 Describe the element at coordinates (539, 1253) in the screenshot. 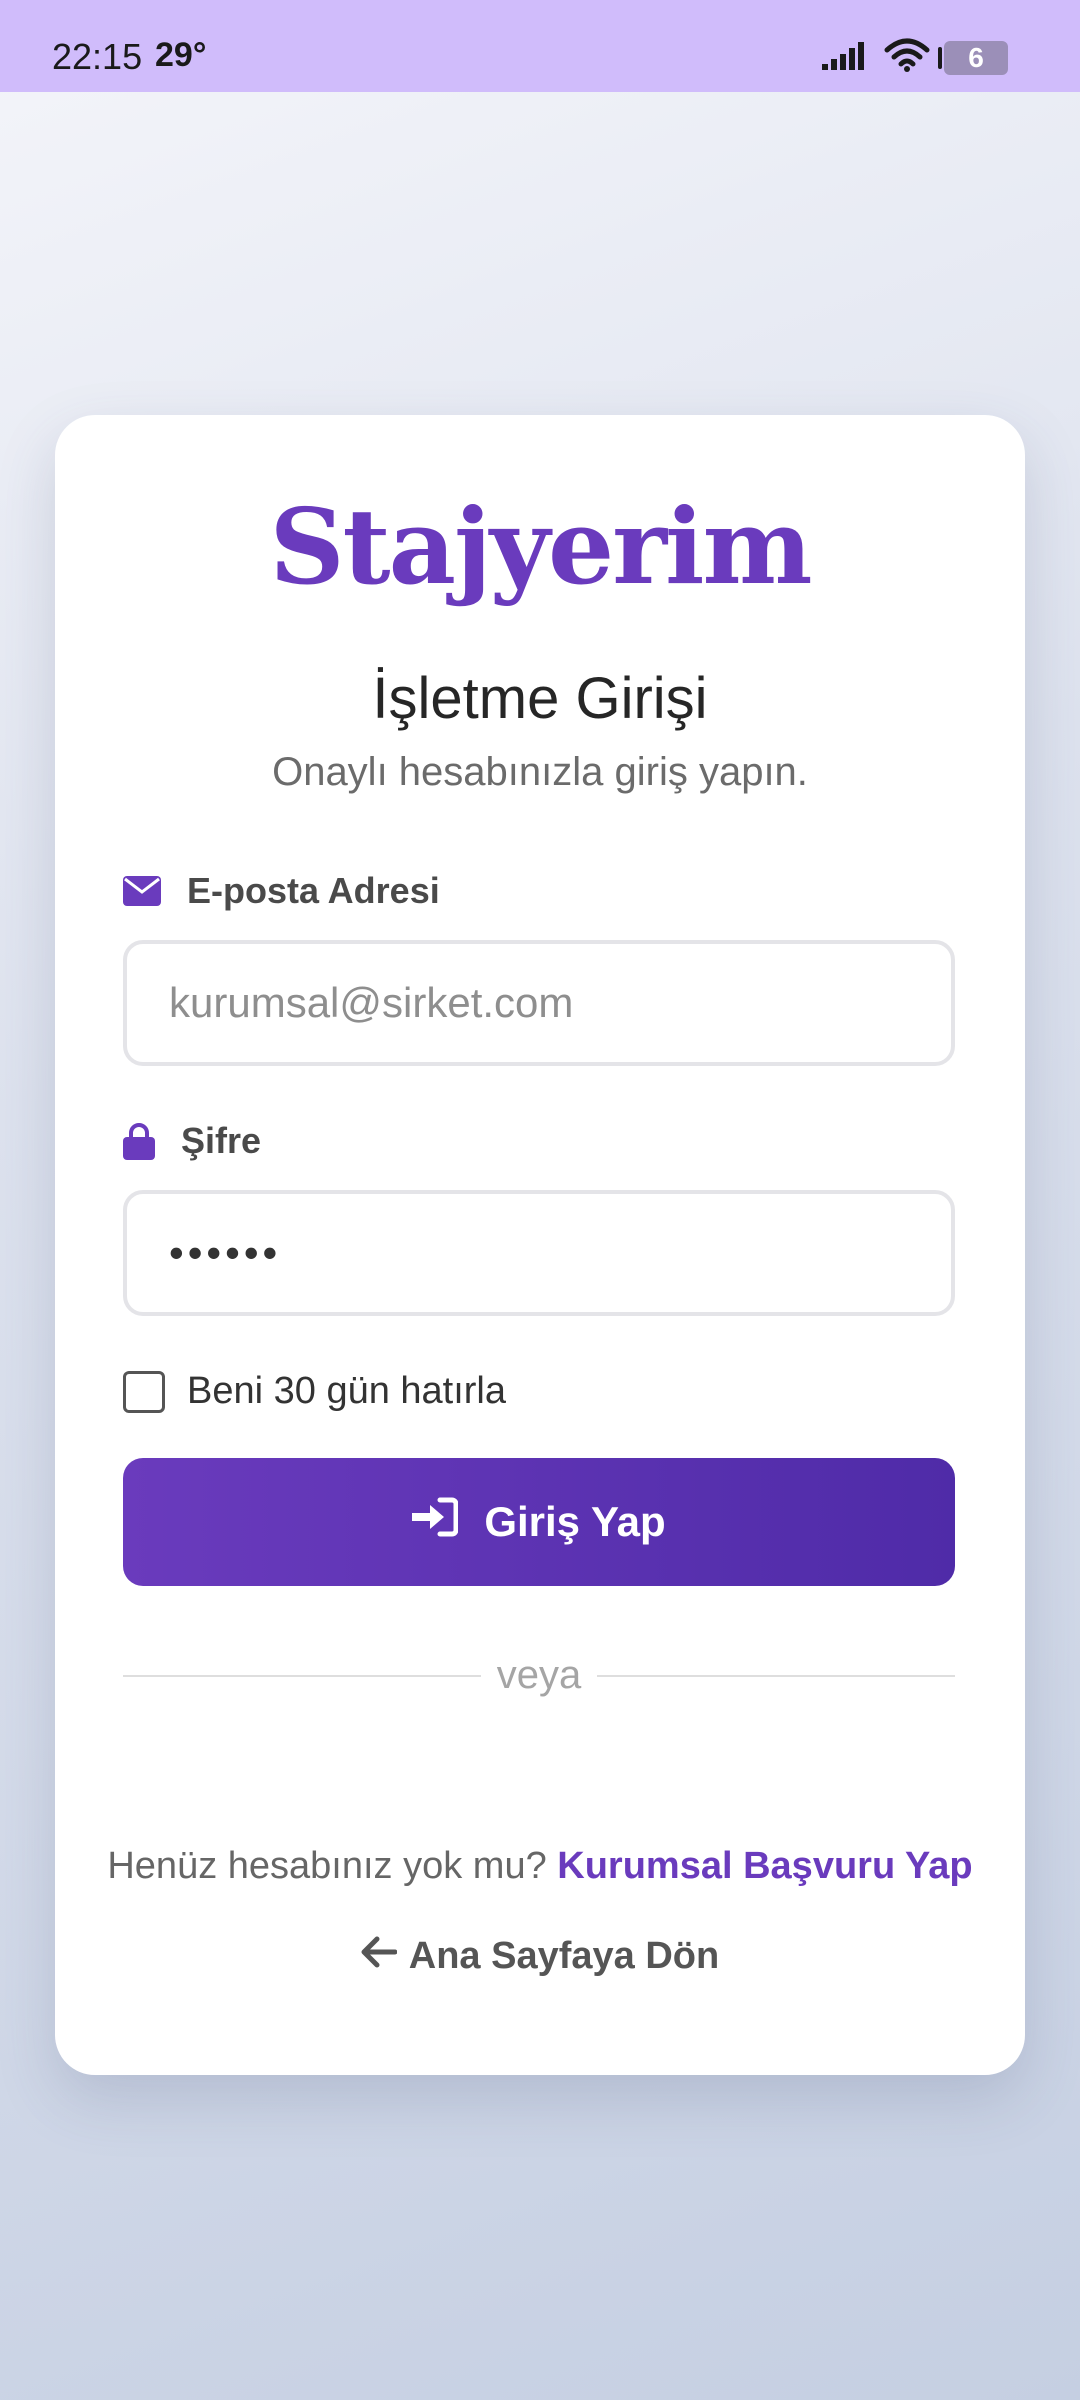

I see `password-field` at that location.